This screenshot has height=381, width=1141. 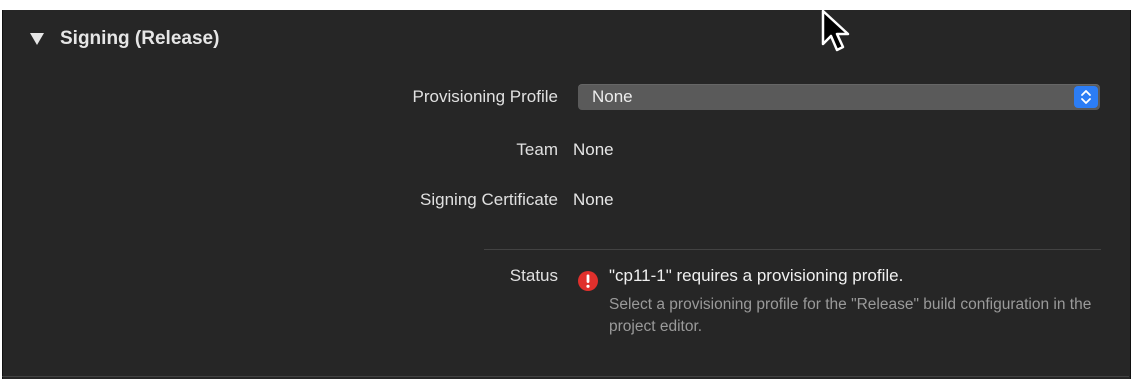 I want to click on team-label: Team, so click(x=537, y=149).